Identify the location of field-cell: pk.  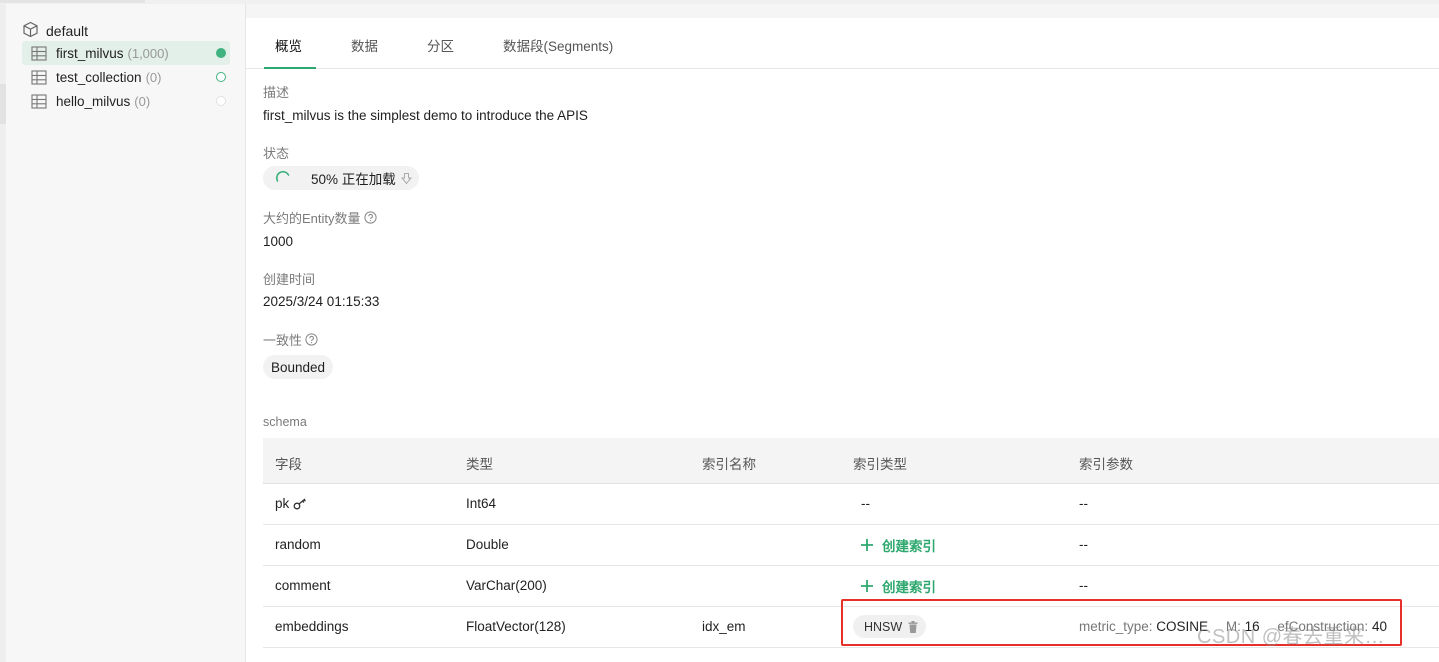
(291, 503).